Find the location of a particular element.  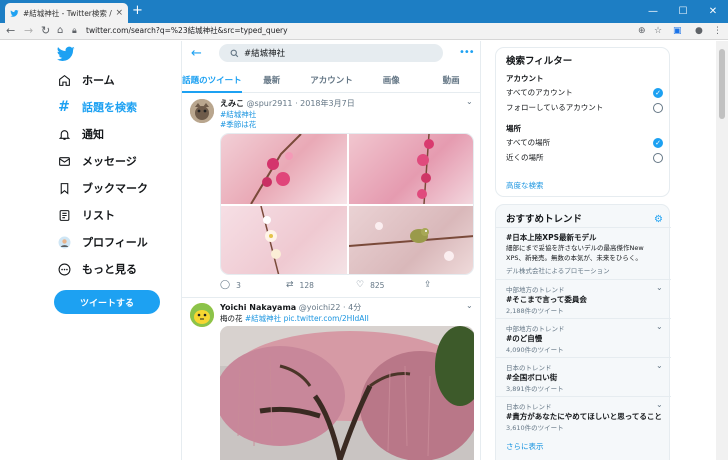

tweet-author-handle: @spur2911 is located at coordinates (270, 103).